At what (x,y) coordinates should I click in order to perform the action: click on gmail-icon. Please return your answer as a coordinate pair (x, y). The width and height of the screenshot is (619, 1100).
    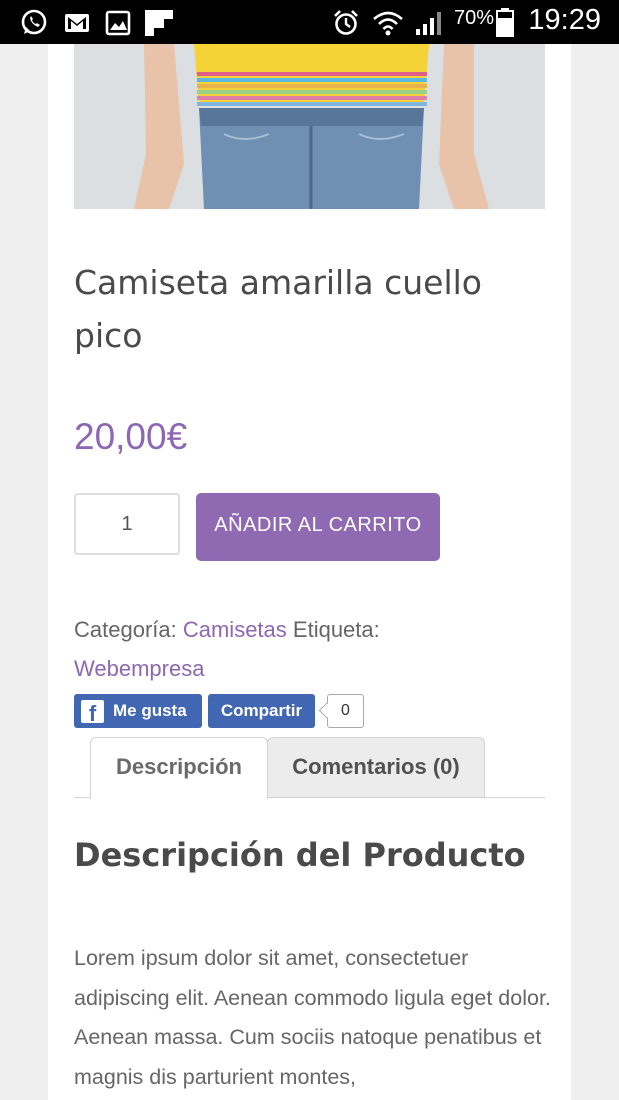
    Looking at the image, I should click on (77, 25).